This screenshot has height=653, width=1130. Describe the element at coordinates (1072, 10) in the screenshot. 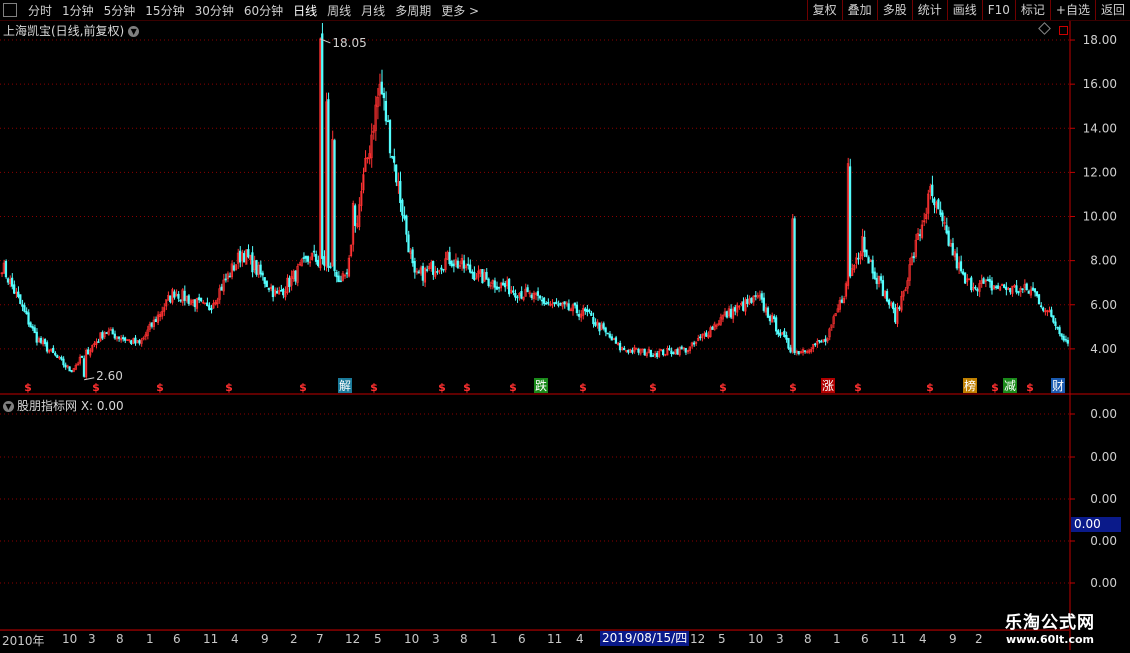

I see `toolbar-button-7: +自选` at that location.